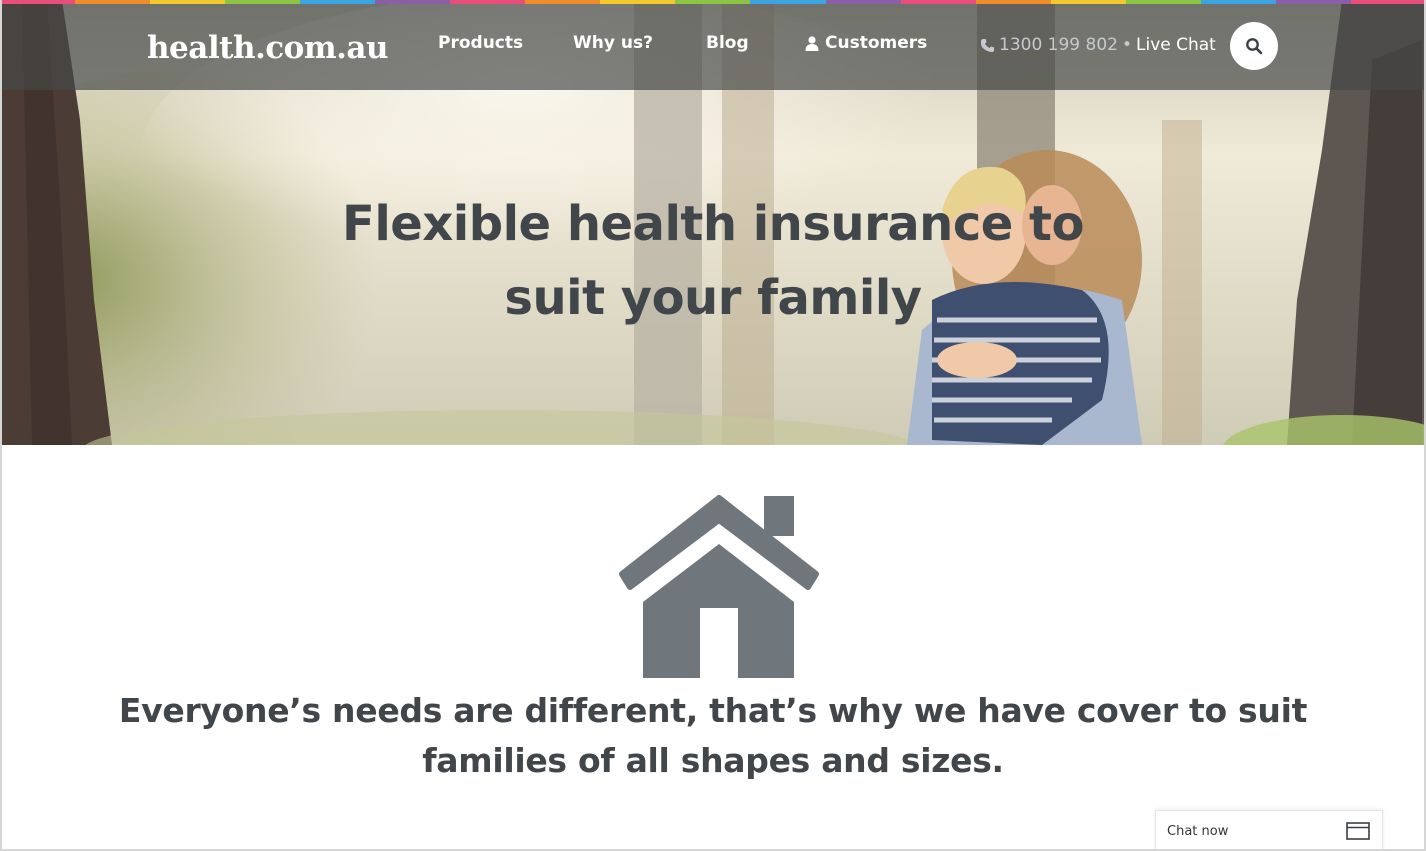 This screenshot has height=851, width=1426. What do you see at coordinates (268, 48) in the screenshot?
I see `site-logo: health.com.au` at bounding box center [268, 48].